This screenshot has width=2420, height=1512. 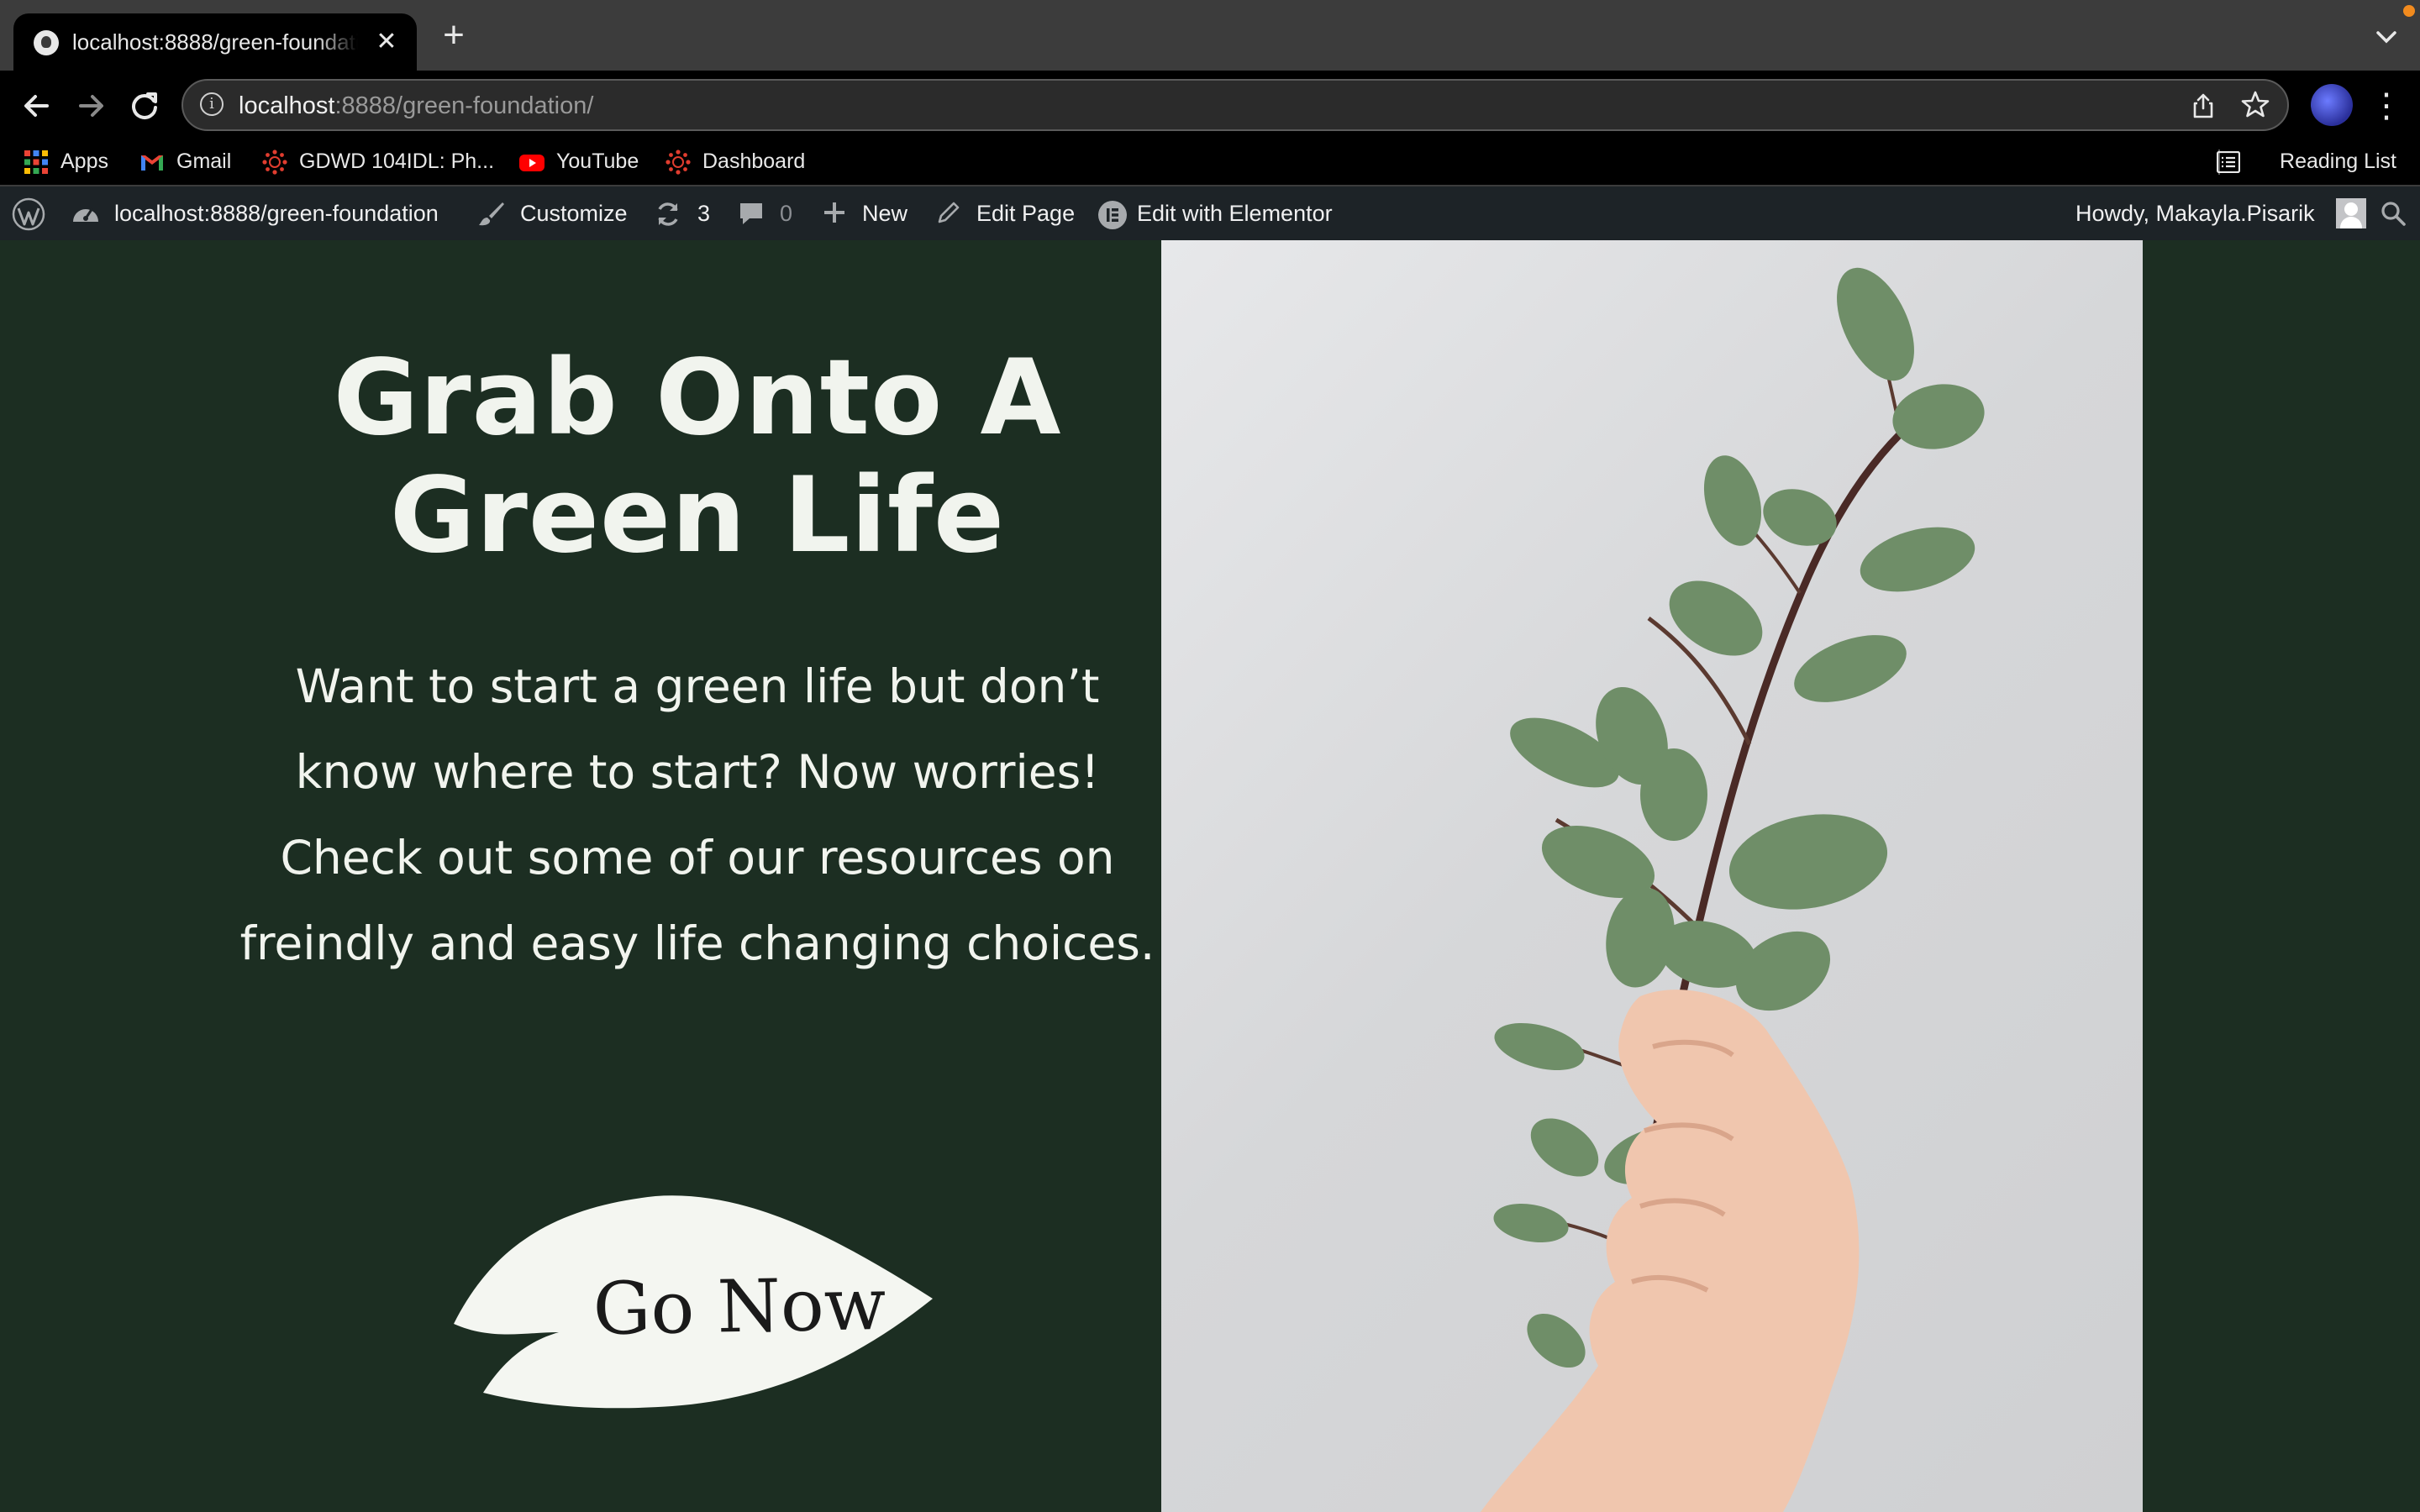 I want to click on close-tab-icon: ✕, so click(x=386, y=42).